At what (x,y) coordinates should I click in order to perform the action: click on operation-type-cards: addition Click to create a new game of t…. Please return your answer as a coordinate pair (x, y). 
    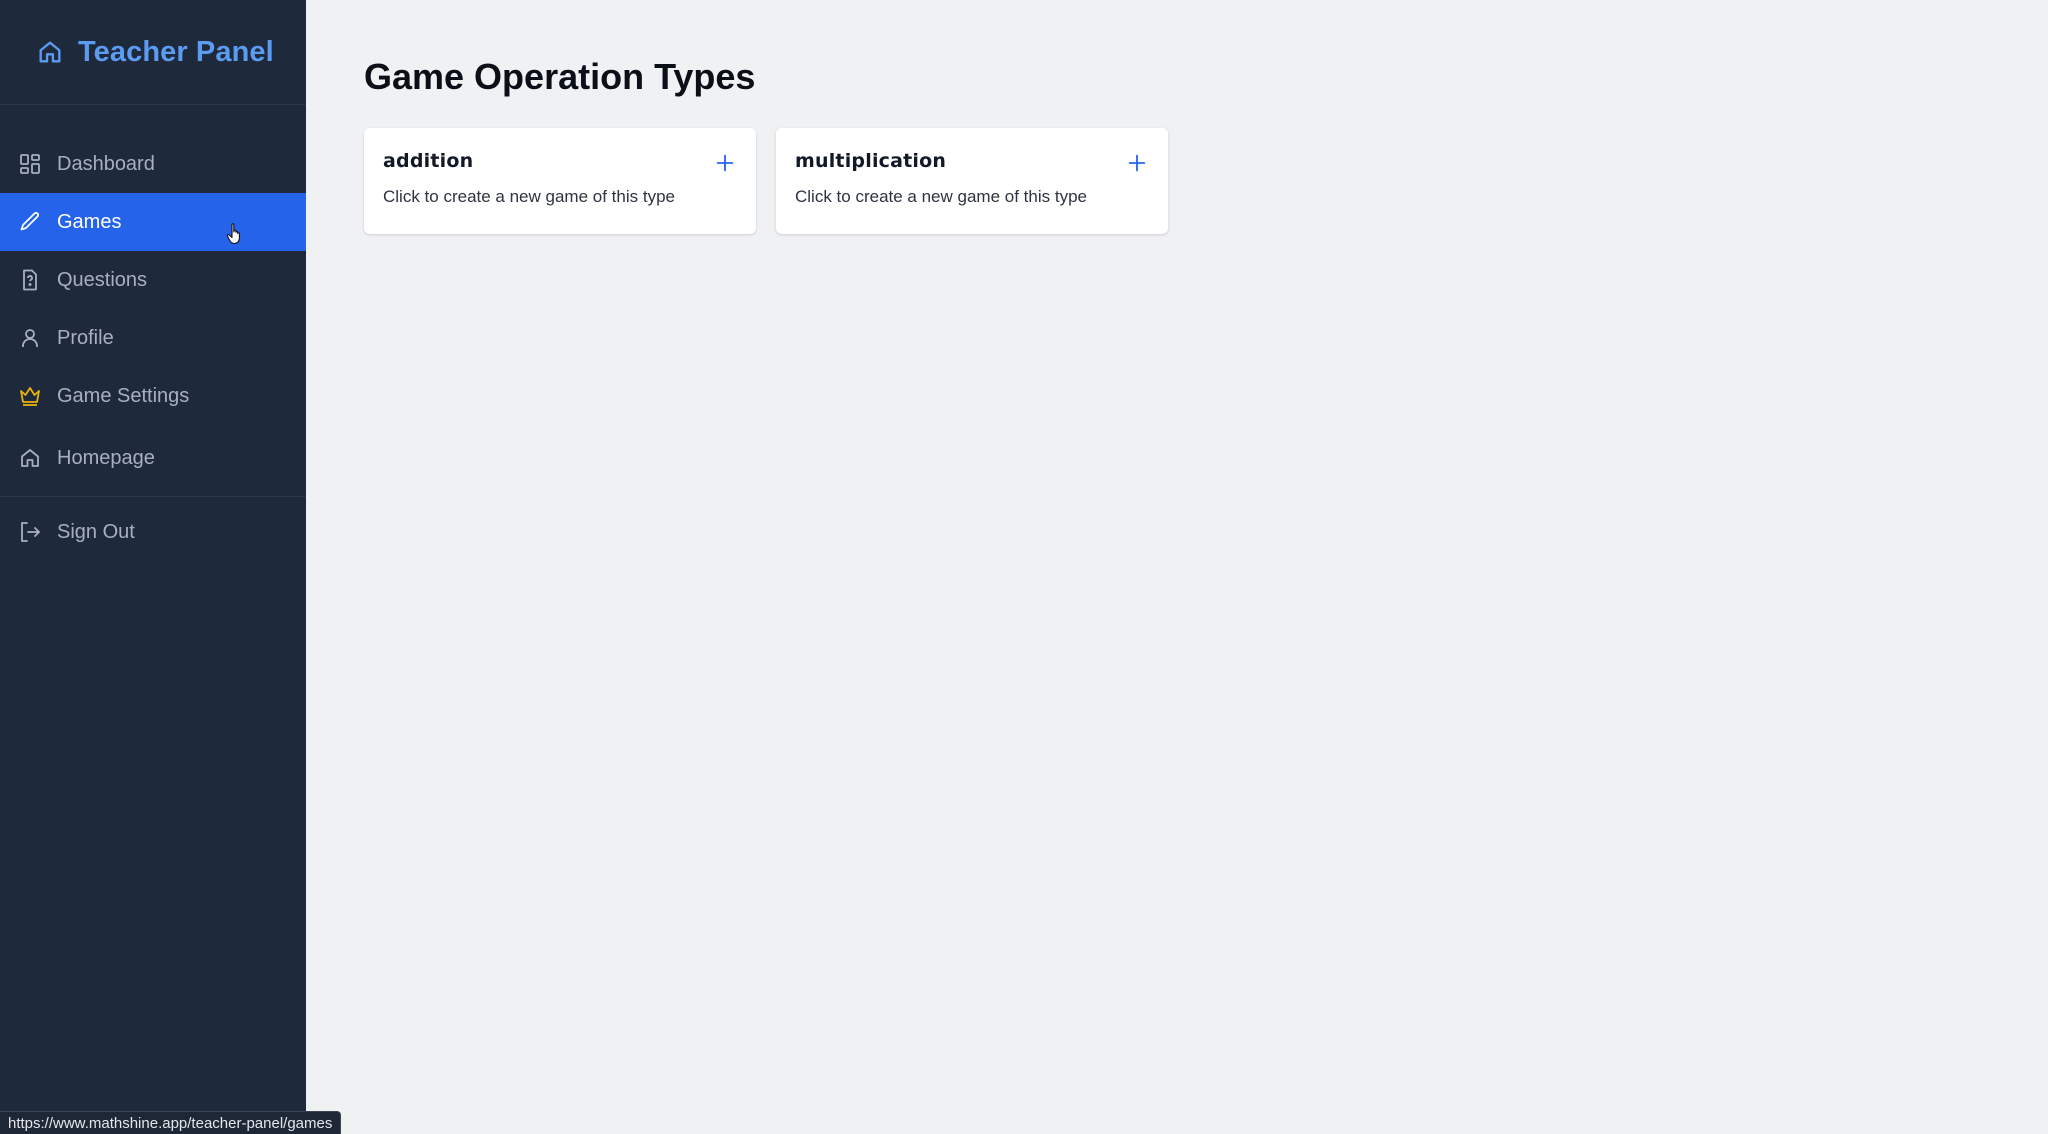
    Looking at the image, I should click on (766, 181).